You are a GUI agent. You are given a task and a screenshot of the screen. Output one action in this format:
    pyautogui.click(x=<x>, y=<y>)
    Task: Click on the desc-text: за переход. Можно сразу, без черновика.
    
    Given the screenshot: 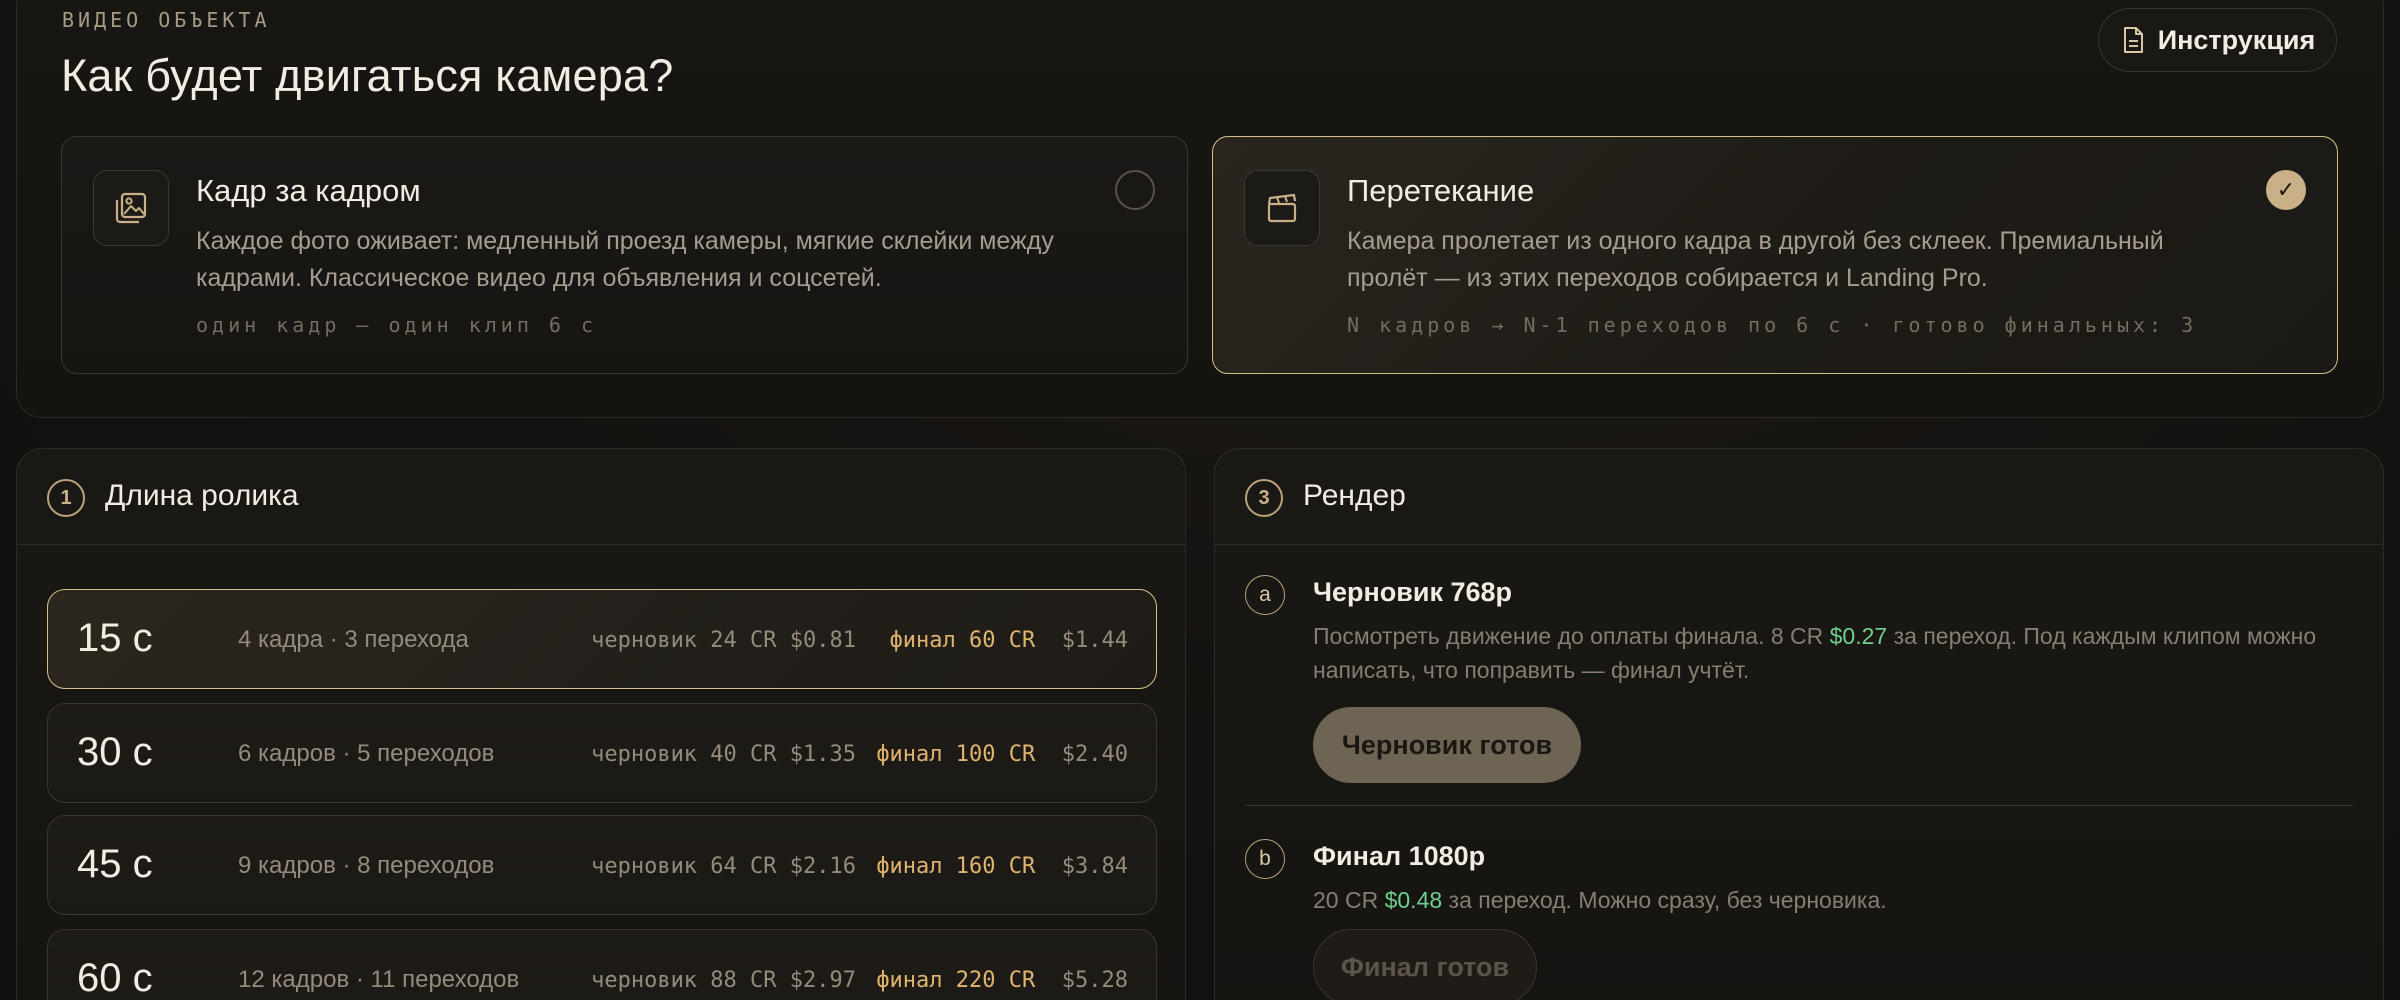 What is the action you would take?
    pyautogui.click(x=1664, y=900)
    